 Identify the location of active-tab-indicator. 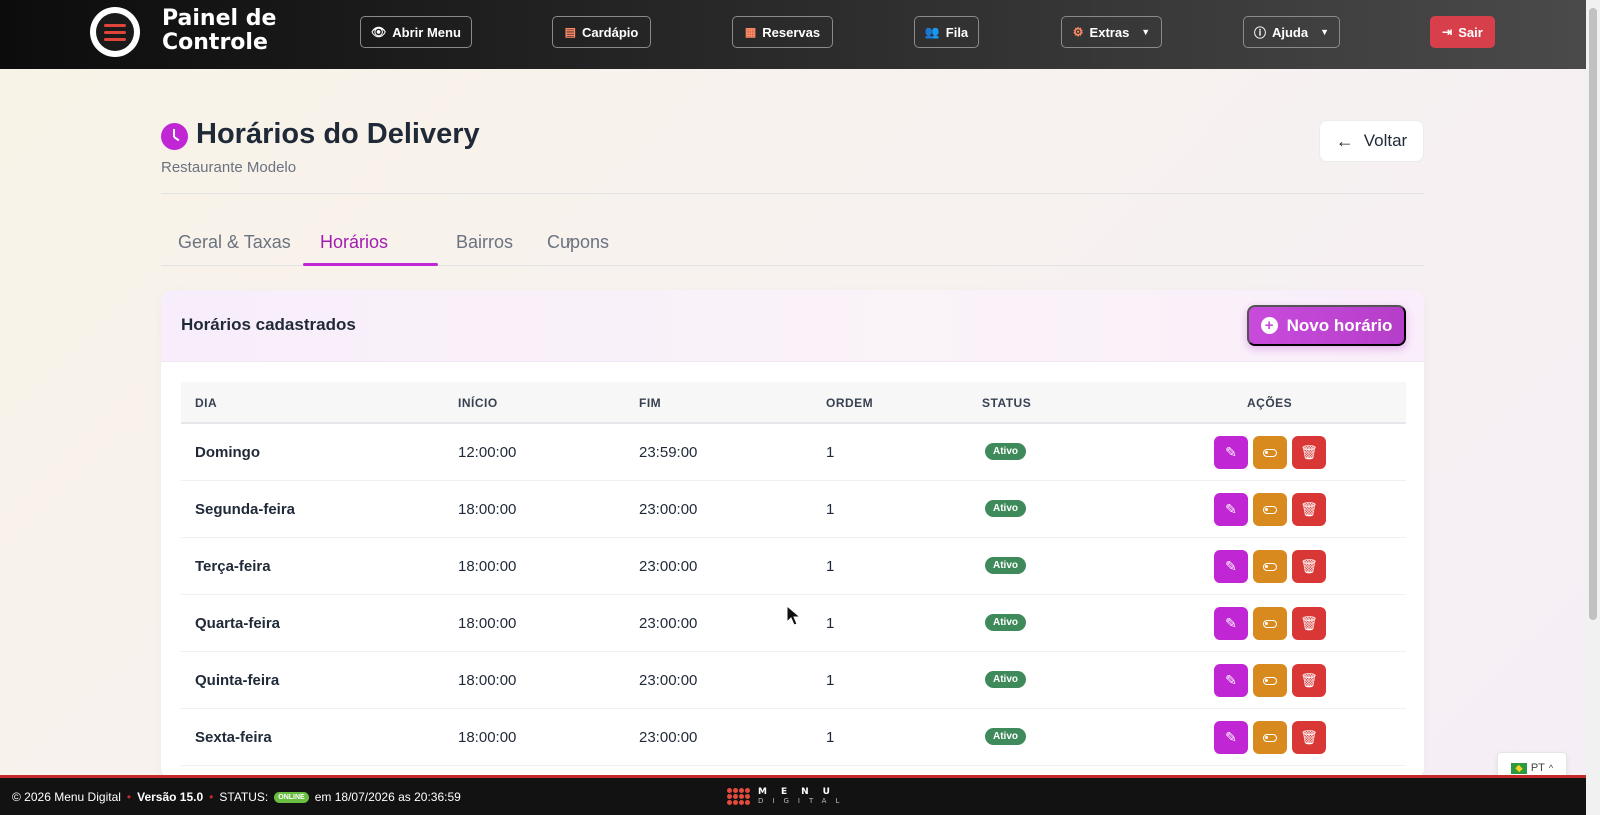
(370, 264).